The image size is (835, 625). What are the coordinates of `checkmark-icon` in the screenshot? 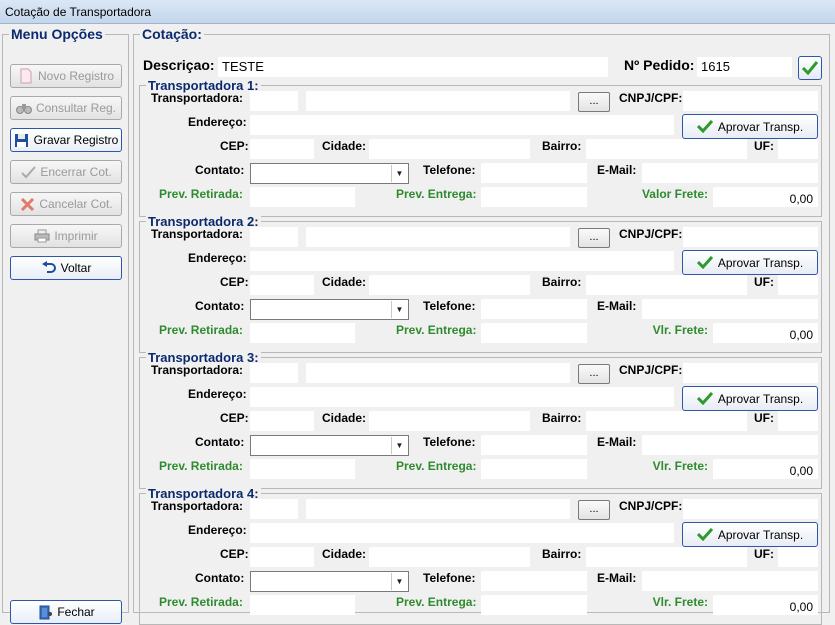 It's located at (704, 126).